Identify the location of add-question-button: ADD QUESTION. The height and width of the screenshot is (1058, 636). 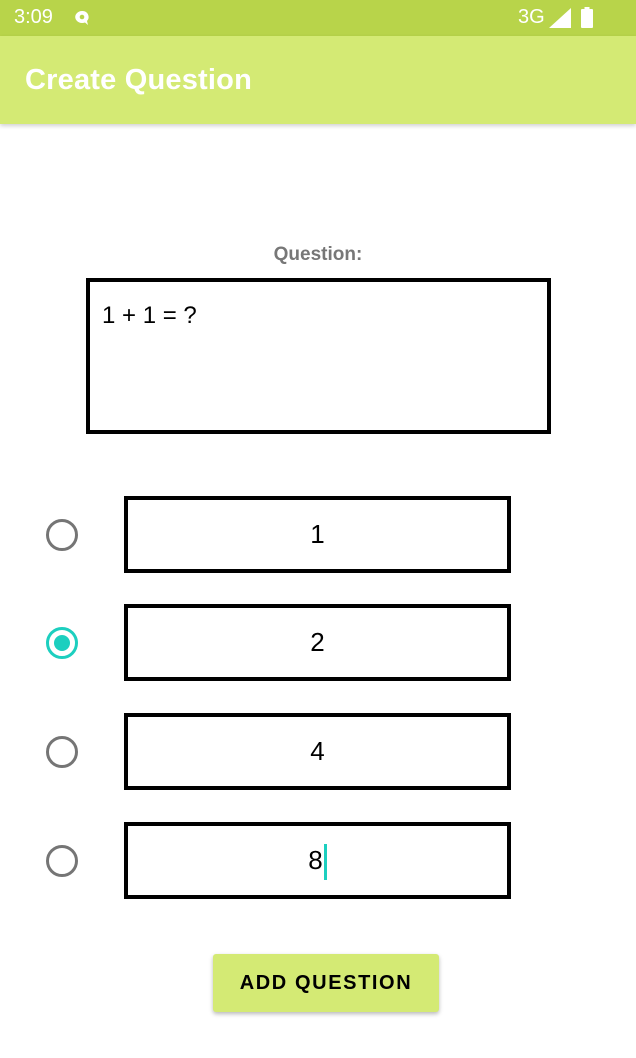
(326, 983).